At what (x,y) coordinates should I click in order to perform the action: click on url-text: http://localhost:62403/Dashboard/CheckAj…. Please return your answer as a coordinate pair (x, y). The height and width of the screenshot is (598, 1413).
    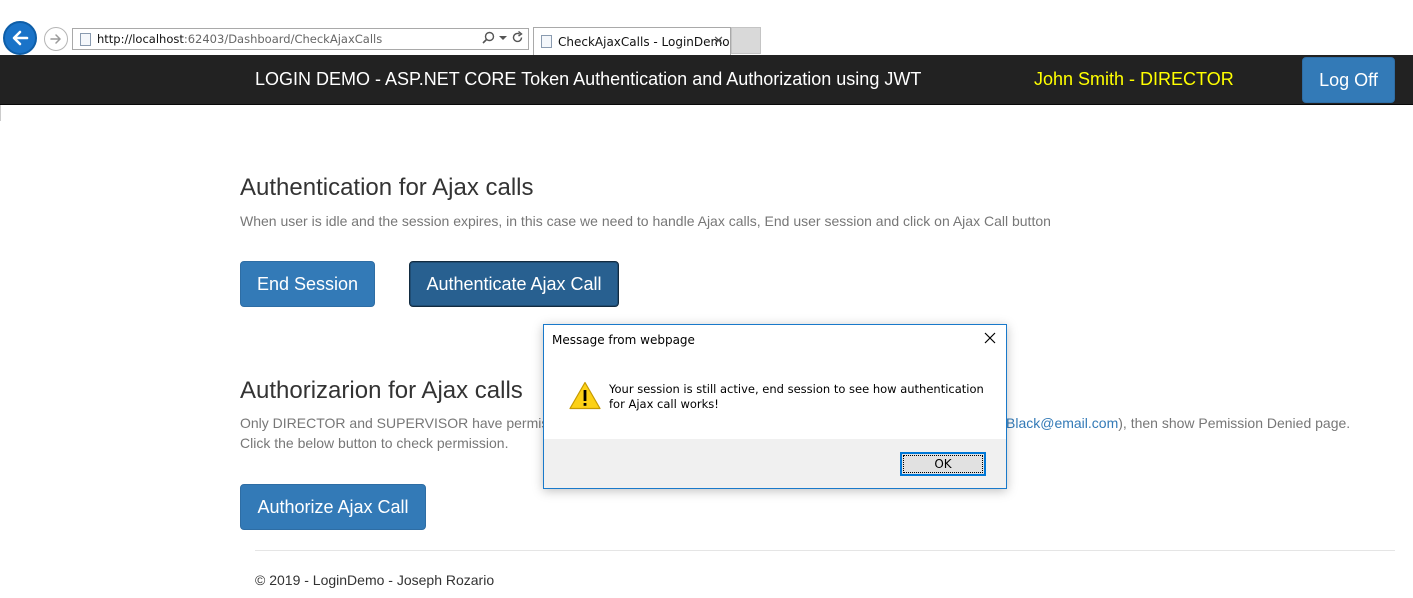
    Looking at the image, I should click on (239, 39).